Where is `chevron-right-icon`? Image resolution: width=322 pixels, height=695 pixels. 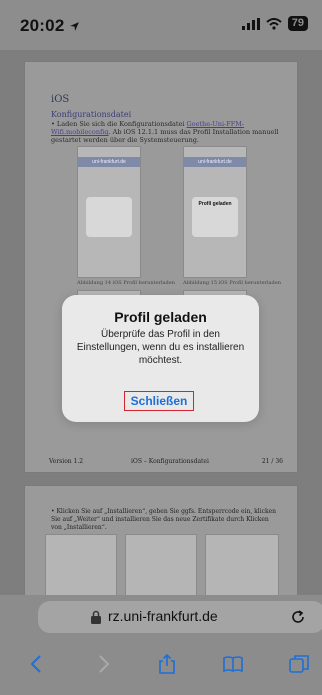
chevron-right-icon is located at coordinates (103, 664).